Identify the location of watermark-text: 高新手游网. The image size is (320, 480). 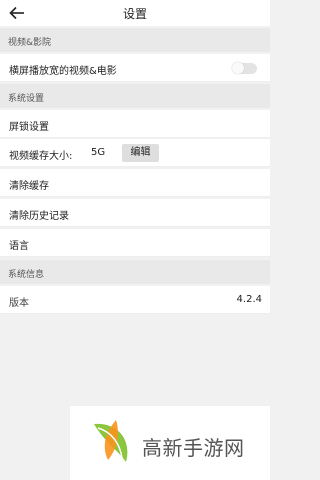
(193, 448).